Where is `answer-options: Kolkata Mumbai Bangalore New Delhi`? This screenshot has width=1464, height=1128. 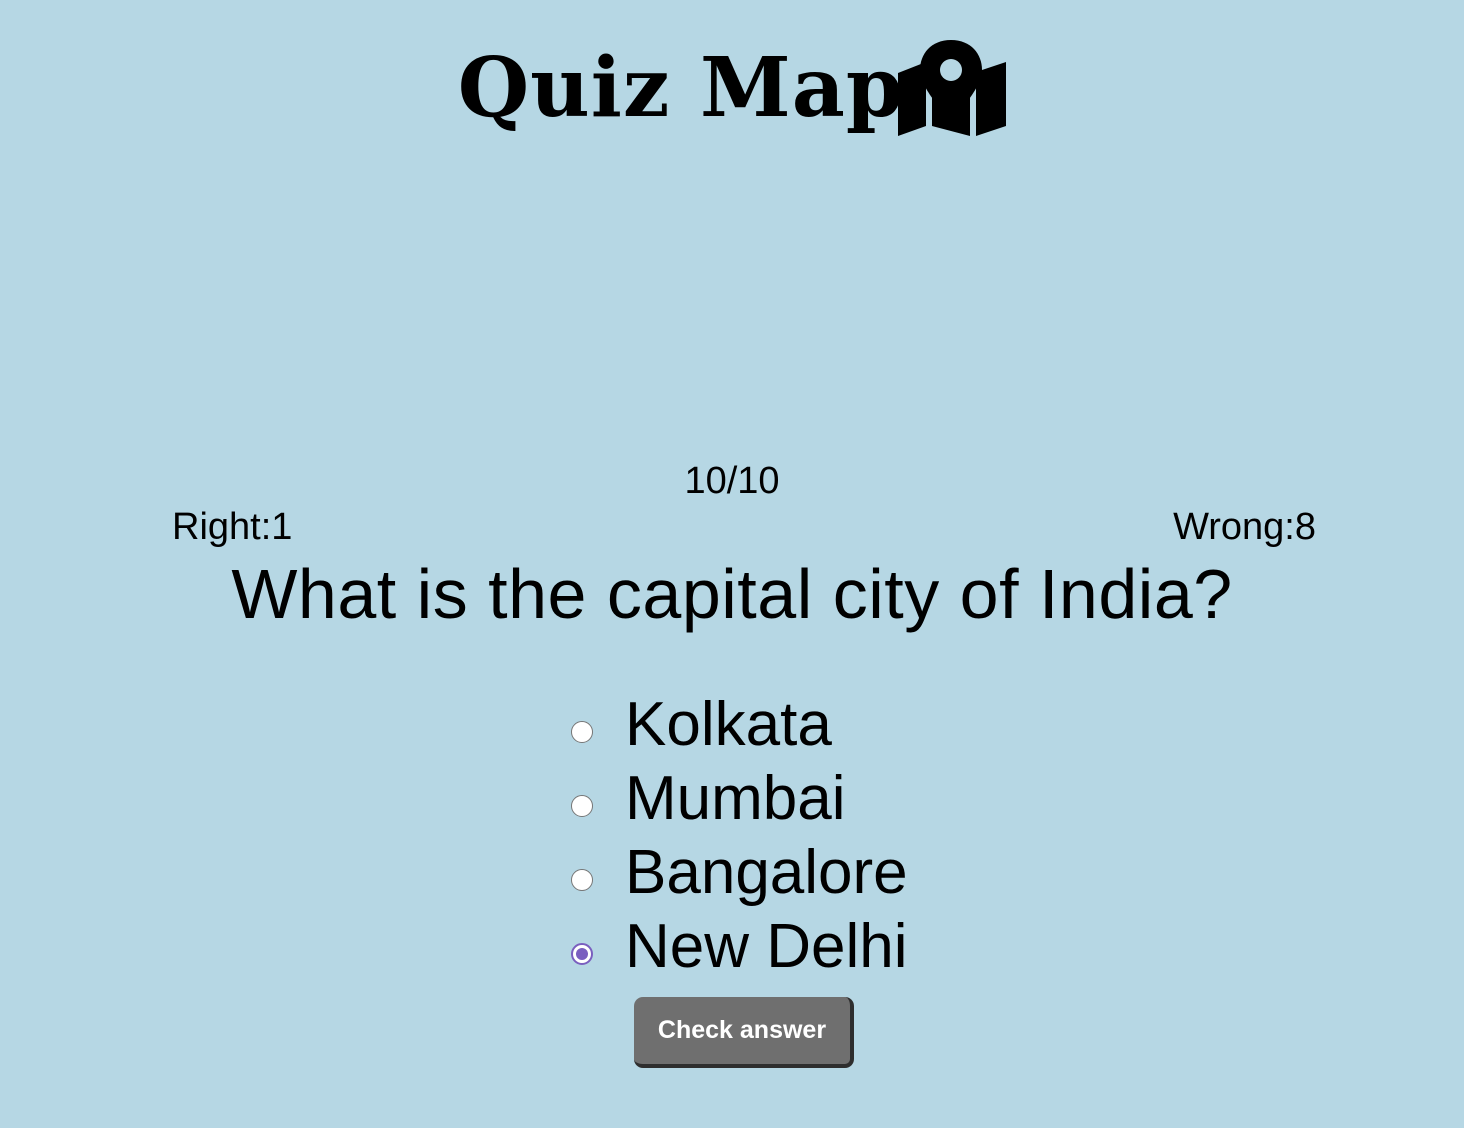
answer-options: Kolkata Mumbai Bangalore New Delhi is located at coordinates (737, 836).